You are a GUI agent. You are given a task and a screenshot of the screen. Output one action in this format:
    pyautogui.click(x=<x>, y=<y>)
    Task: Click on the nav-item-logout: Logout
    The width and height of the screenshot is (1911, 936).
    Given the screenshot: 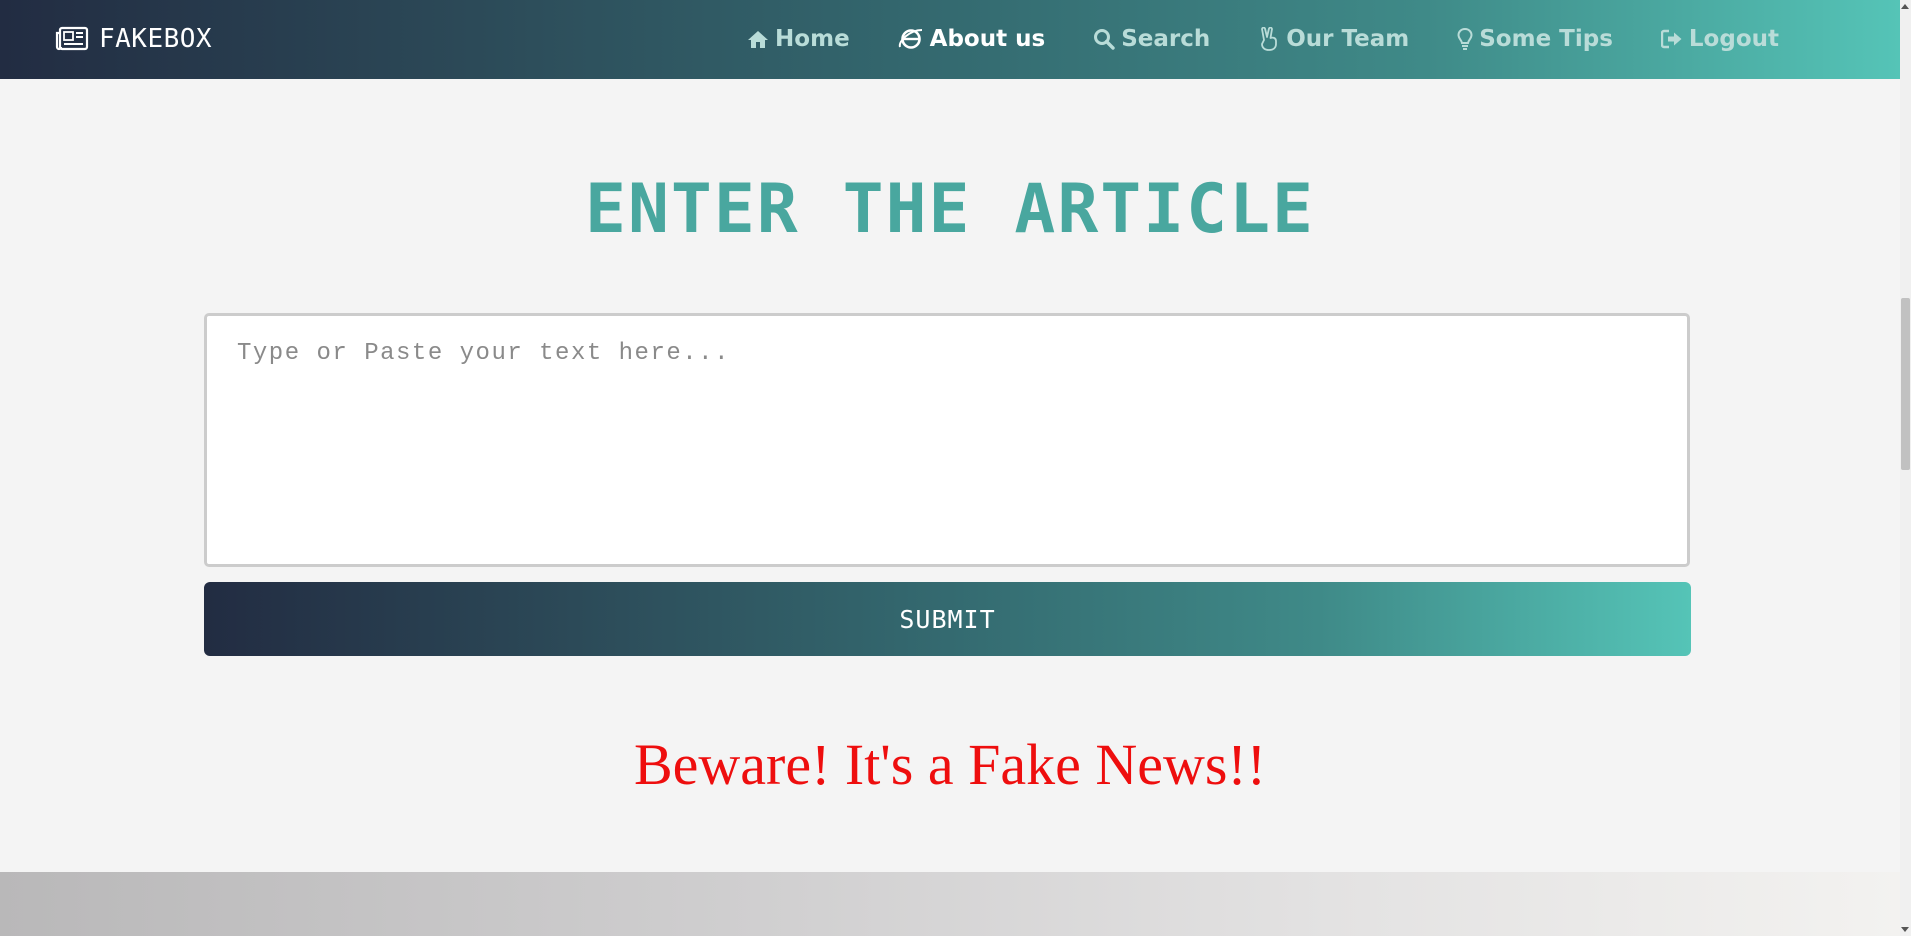 What is the action you would take?
    pyautogui.click(x=1720, y=39)
    